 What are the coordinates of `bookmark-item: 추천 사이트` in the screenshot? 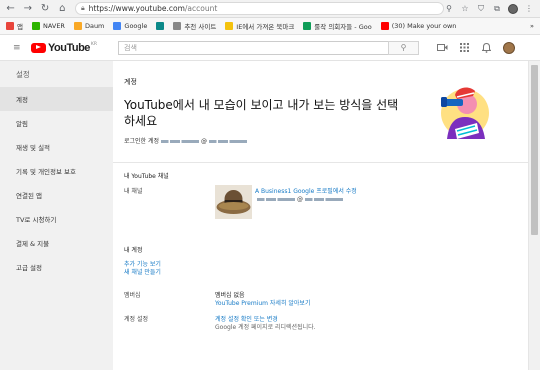 It's located at (194, 26).